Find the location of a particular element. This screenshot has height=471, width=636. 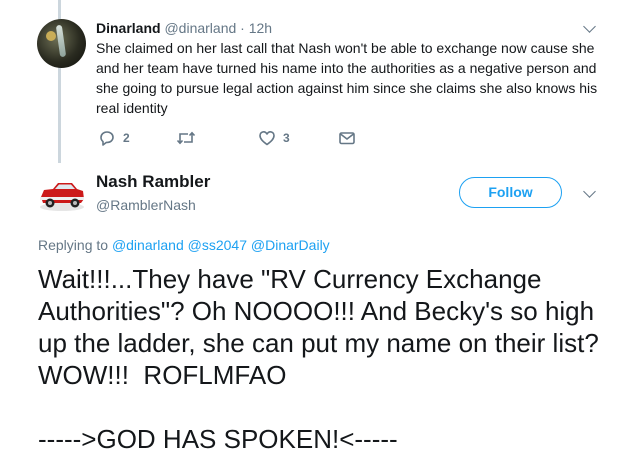

retweet-action is located at coordinates (186, 138).